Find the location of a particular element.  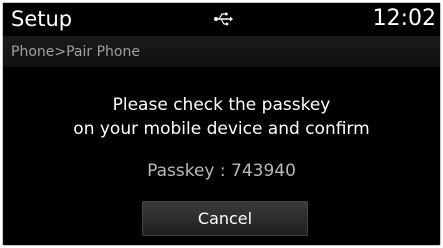

message-line-1: Please check the passkey is located at coordinates (221, 105).